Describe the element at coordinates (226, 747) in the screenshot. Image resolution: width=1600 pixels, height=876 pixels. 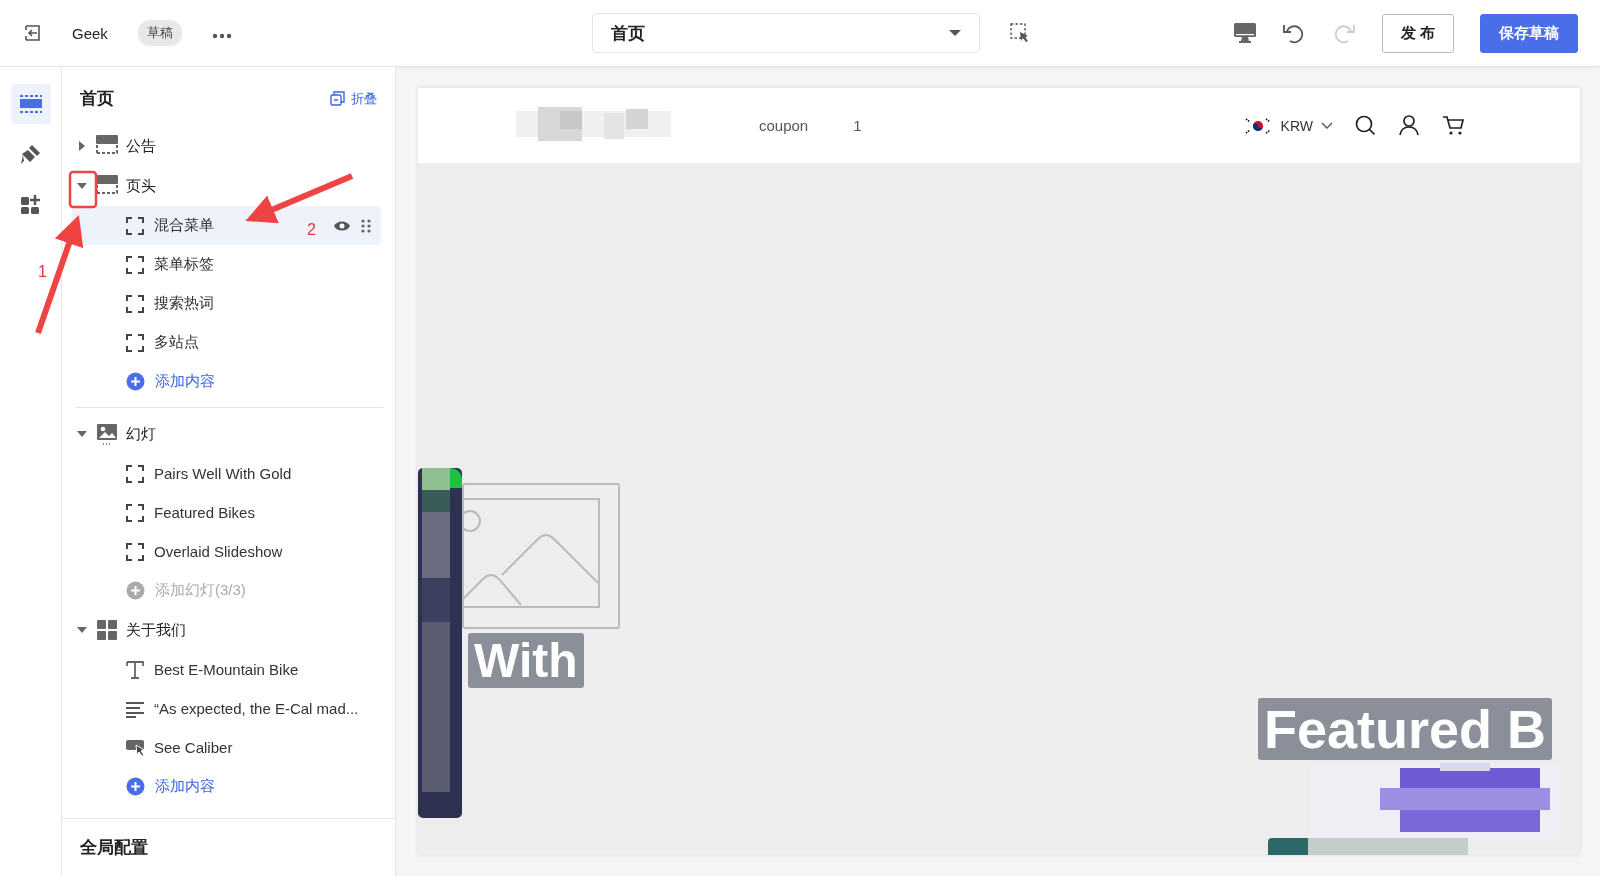
I see `tree-item: See Caliber` at that location.